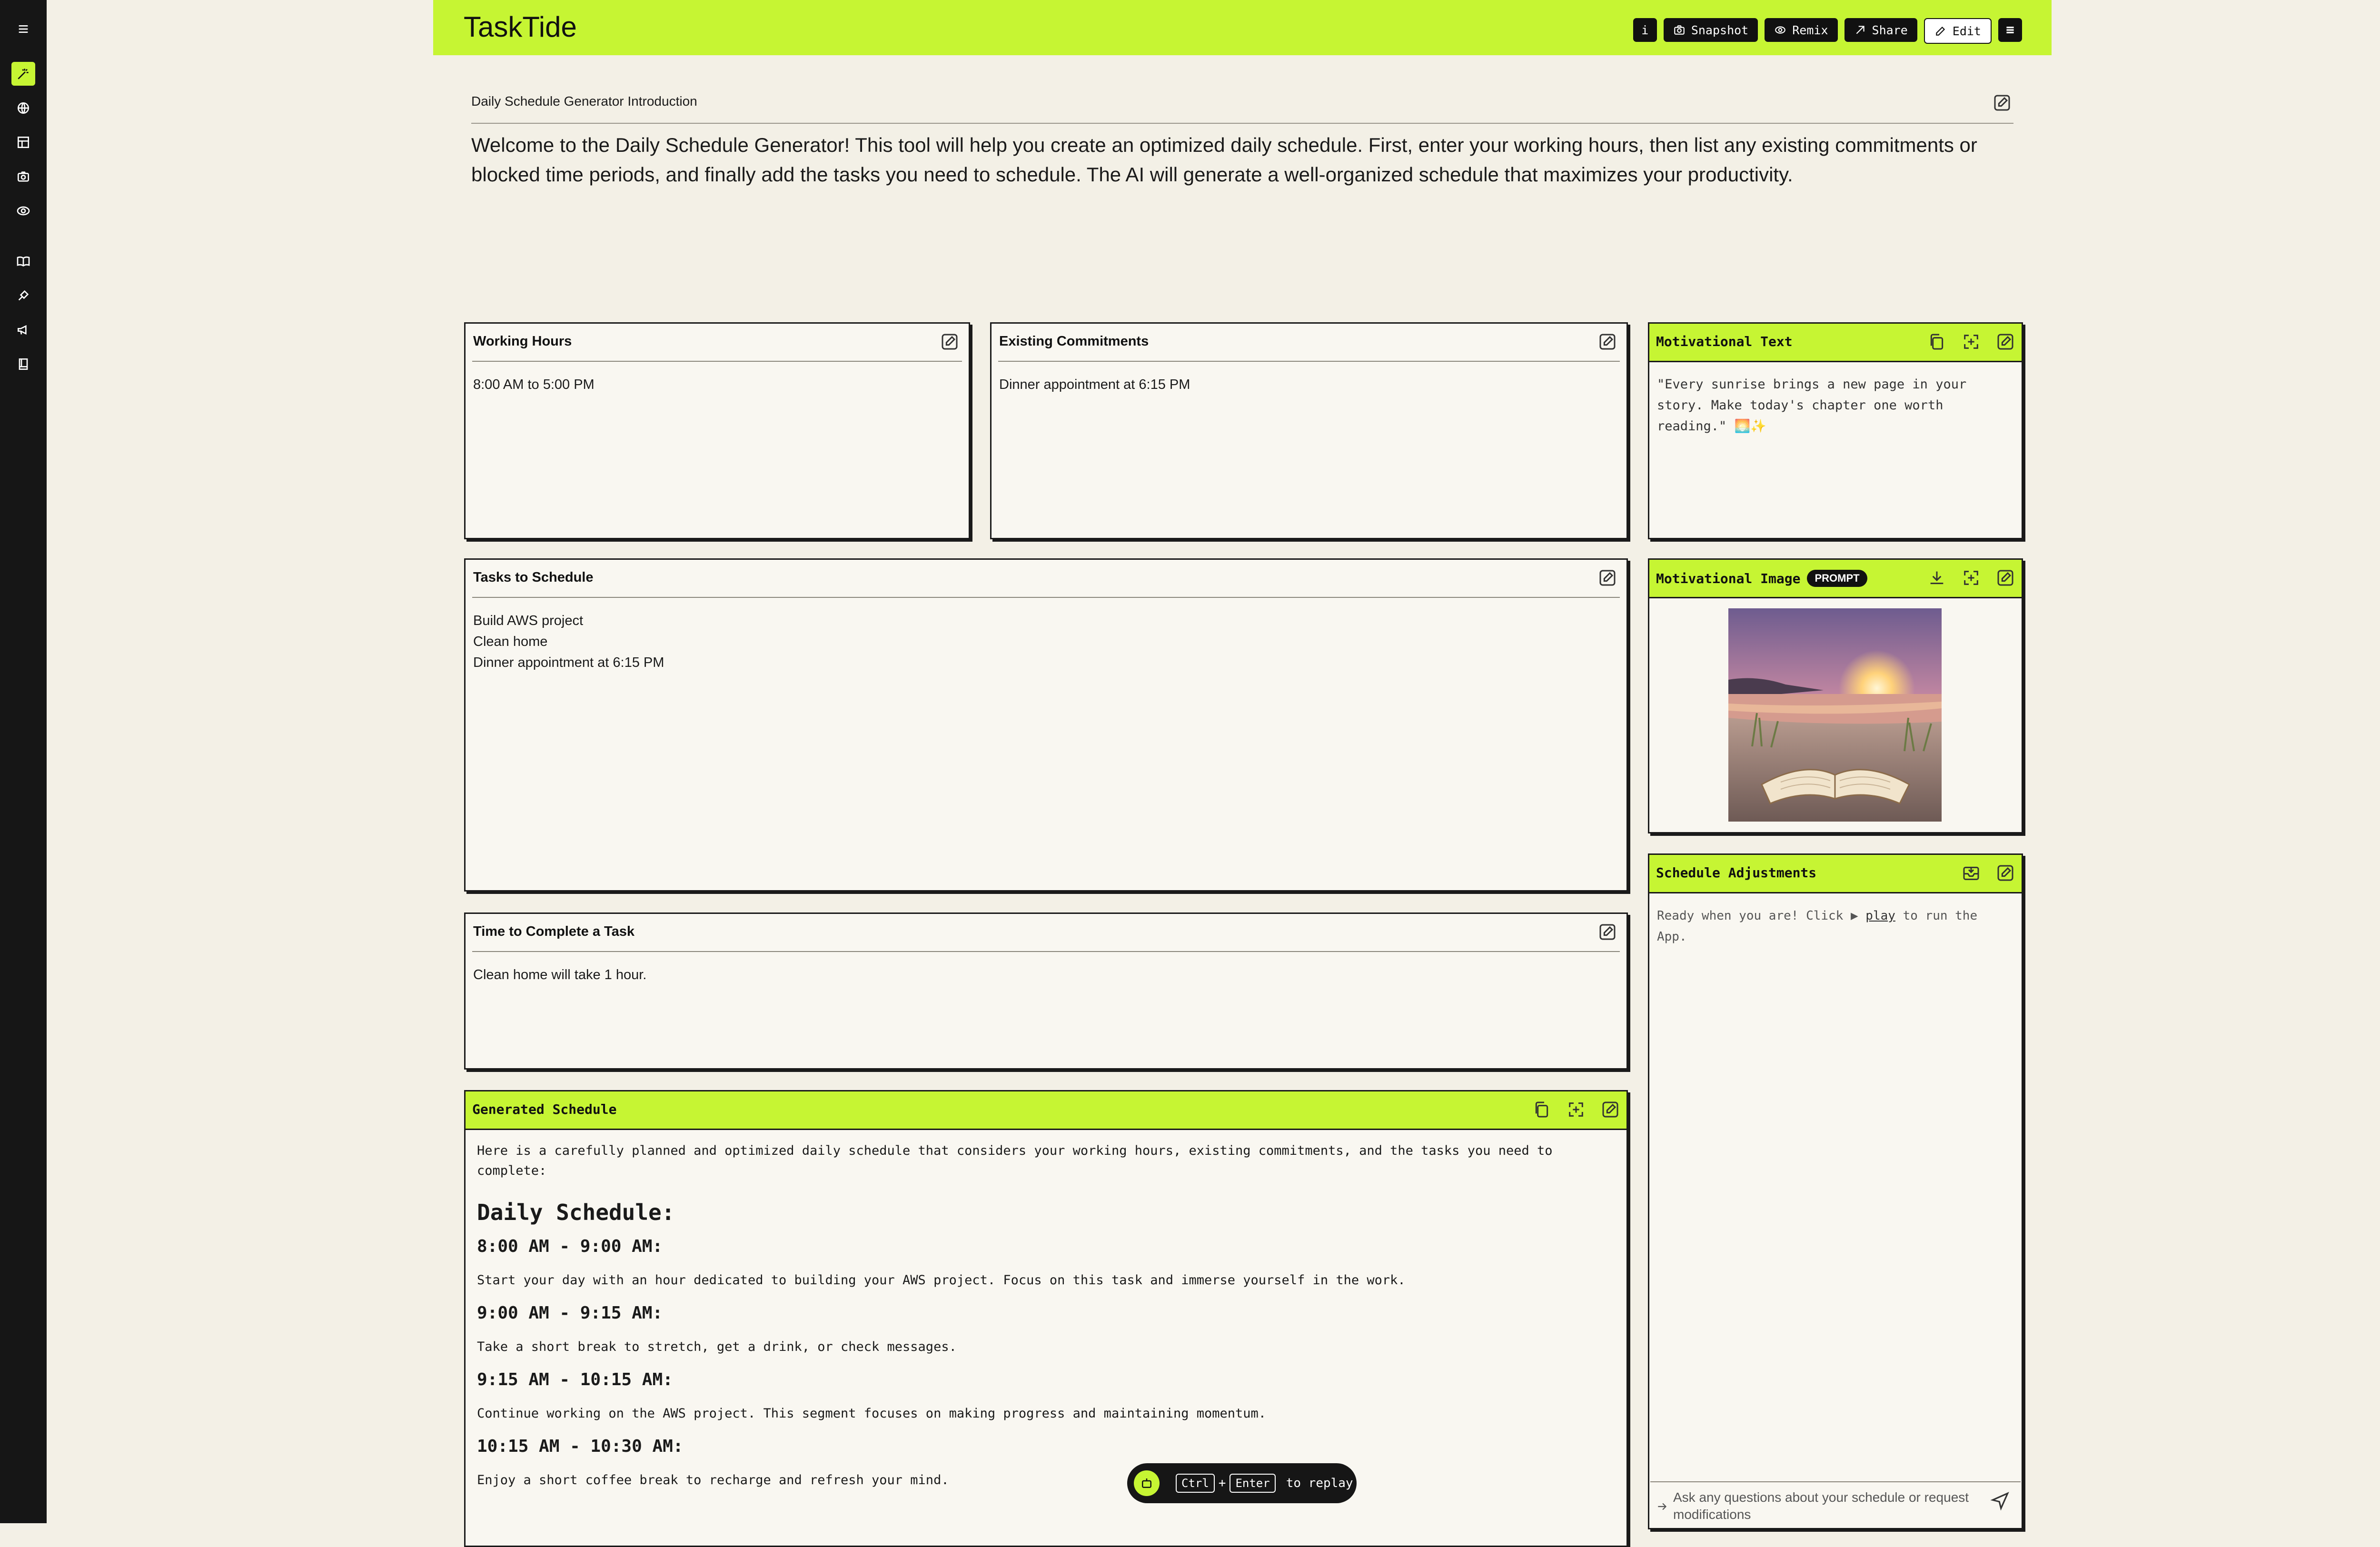 The height and width of the screenshot is (1547, 2380). Describe the element at coordinates (1880, 916) in the screenshot. I see `play-link: play` at that location.